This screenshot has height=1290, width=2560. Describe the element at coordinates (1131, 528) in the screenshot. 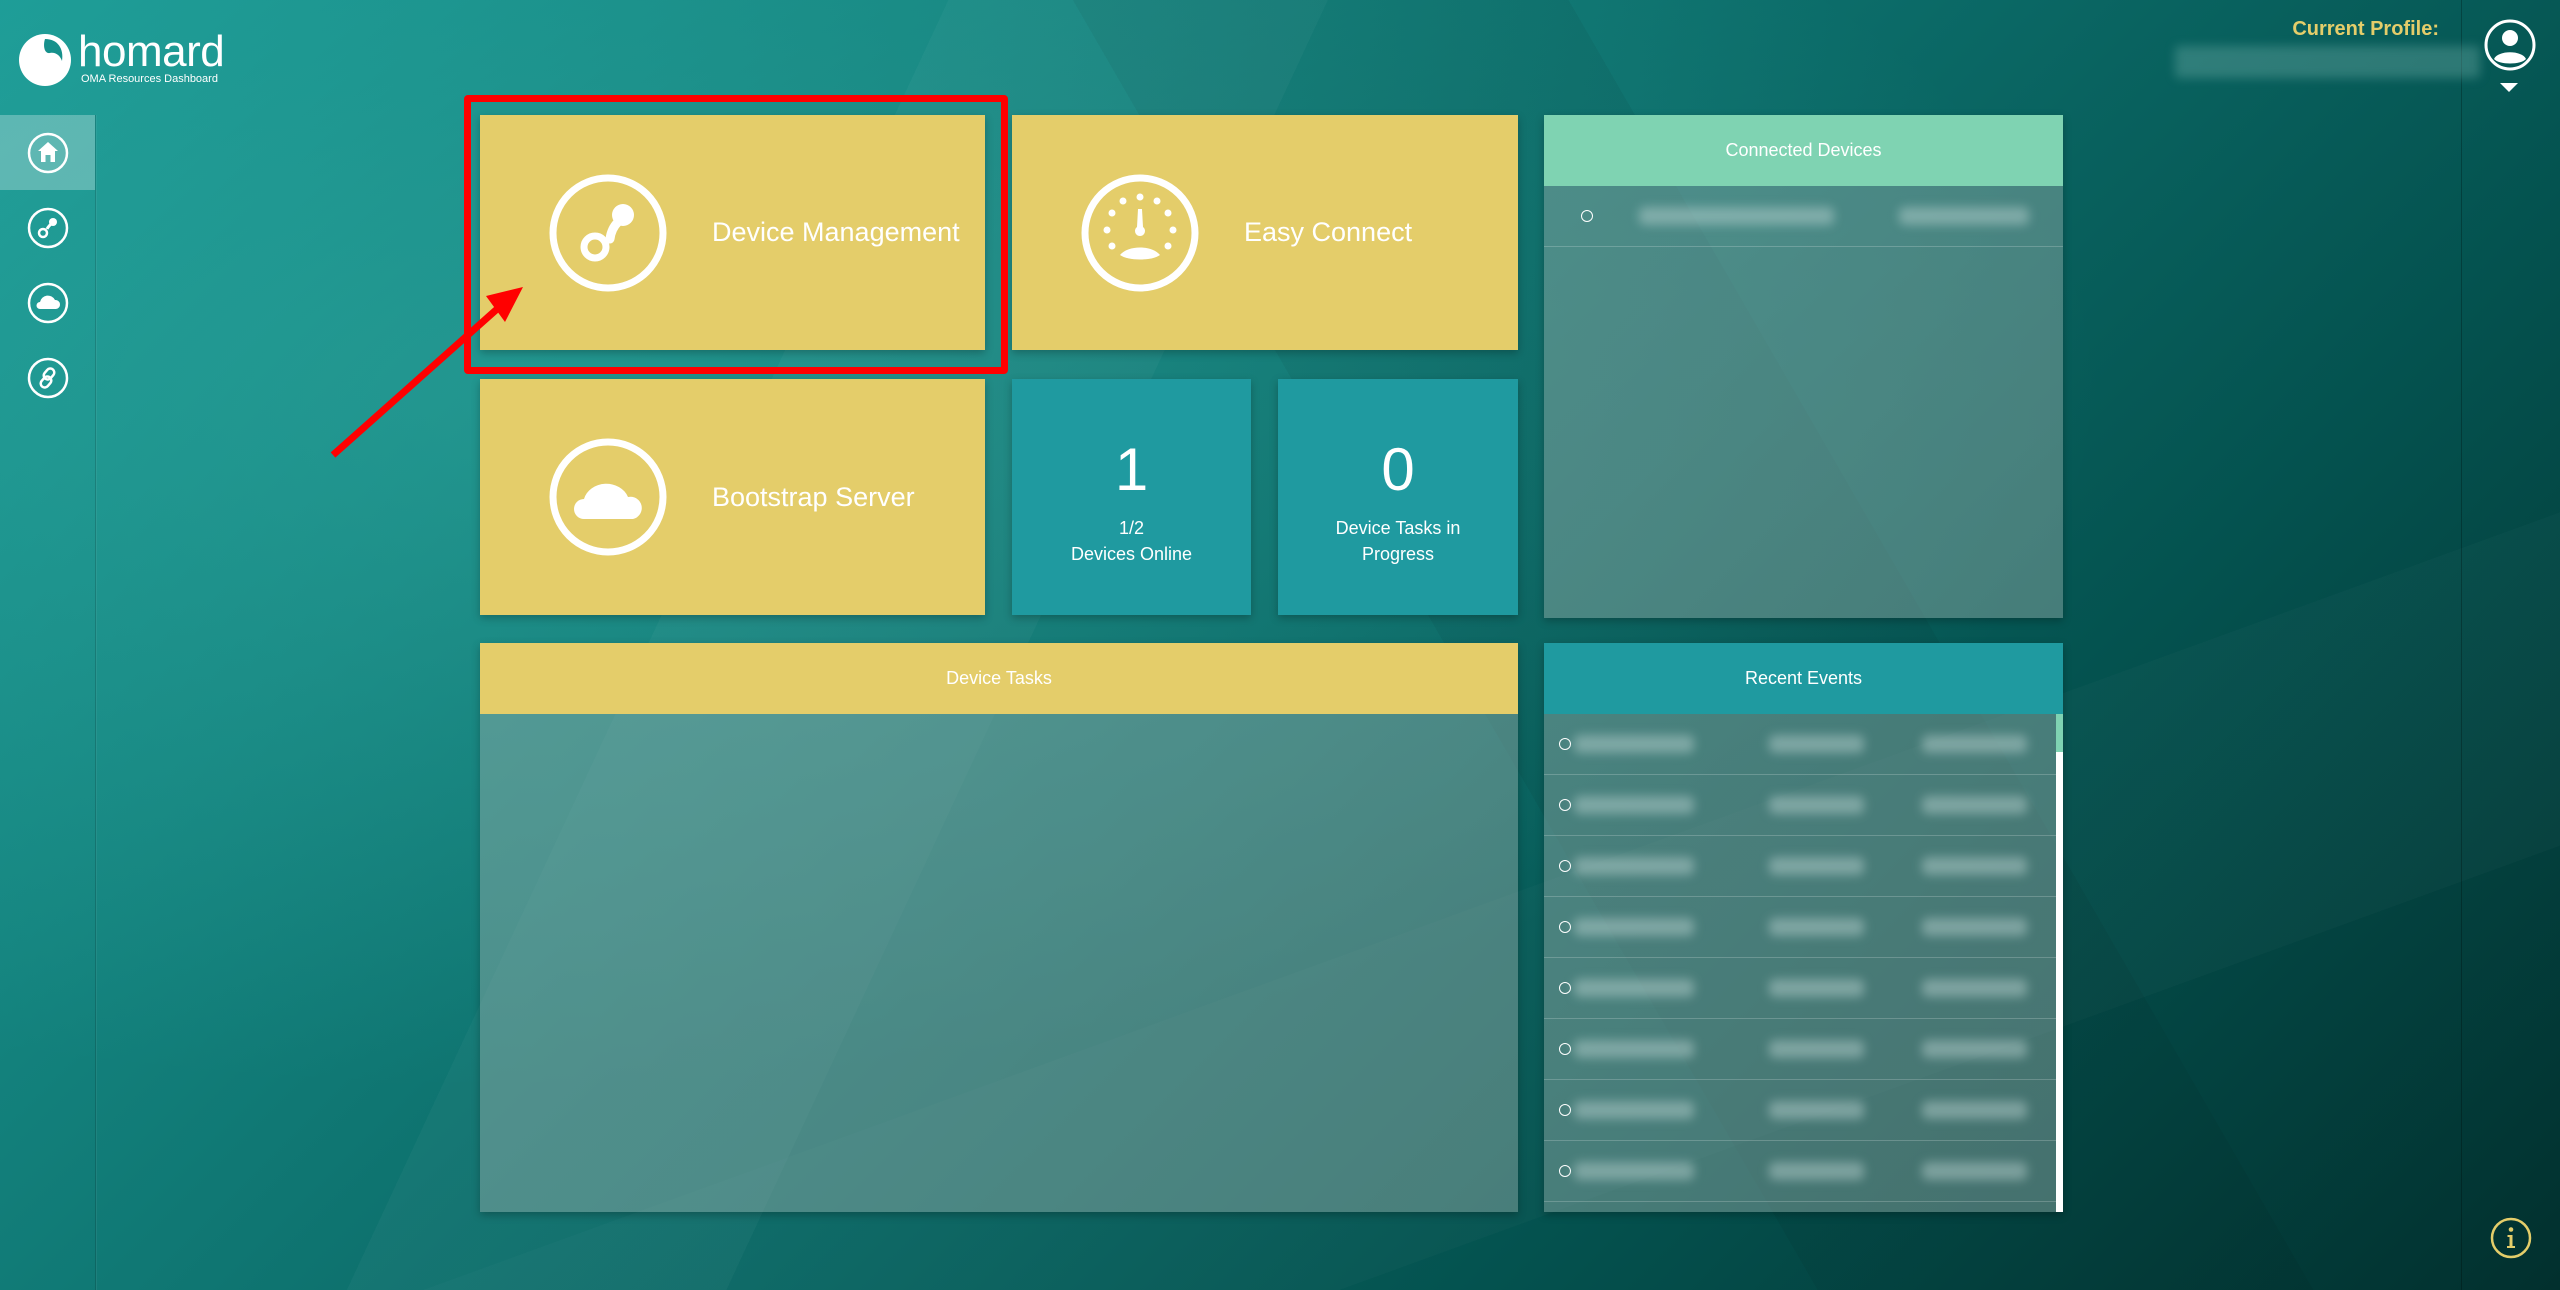

I see `devices-online-fraction: 1/2` at that location.